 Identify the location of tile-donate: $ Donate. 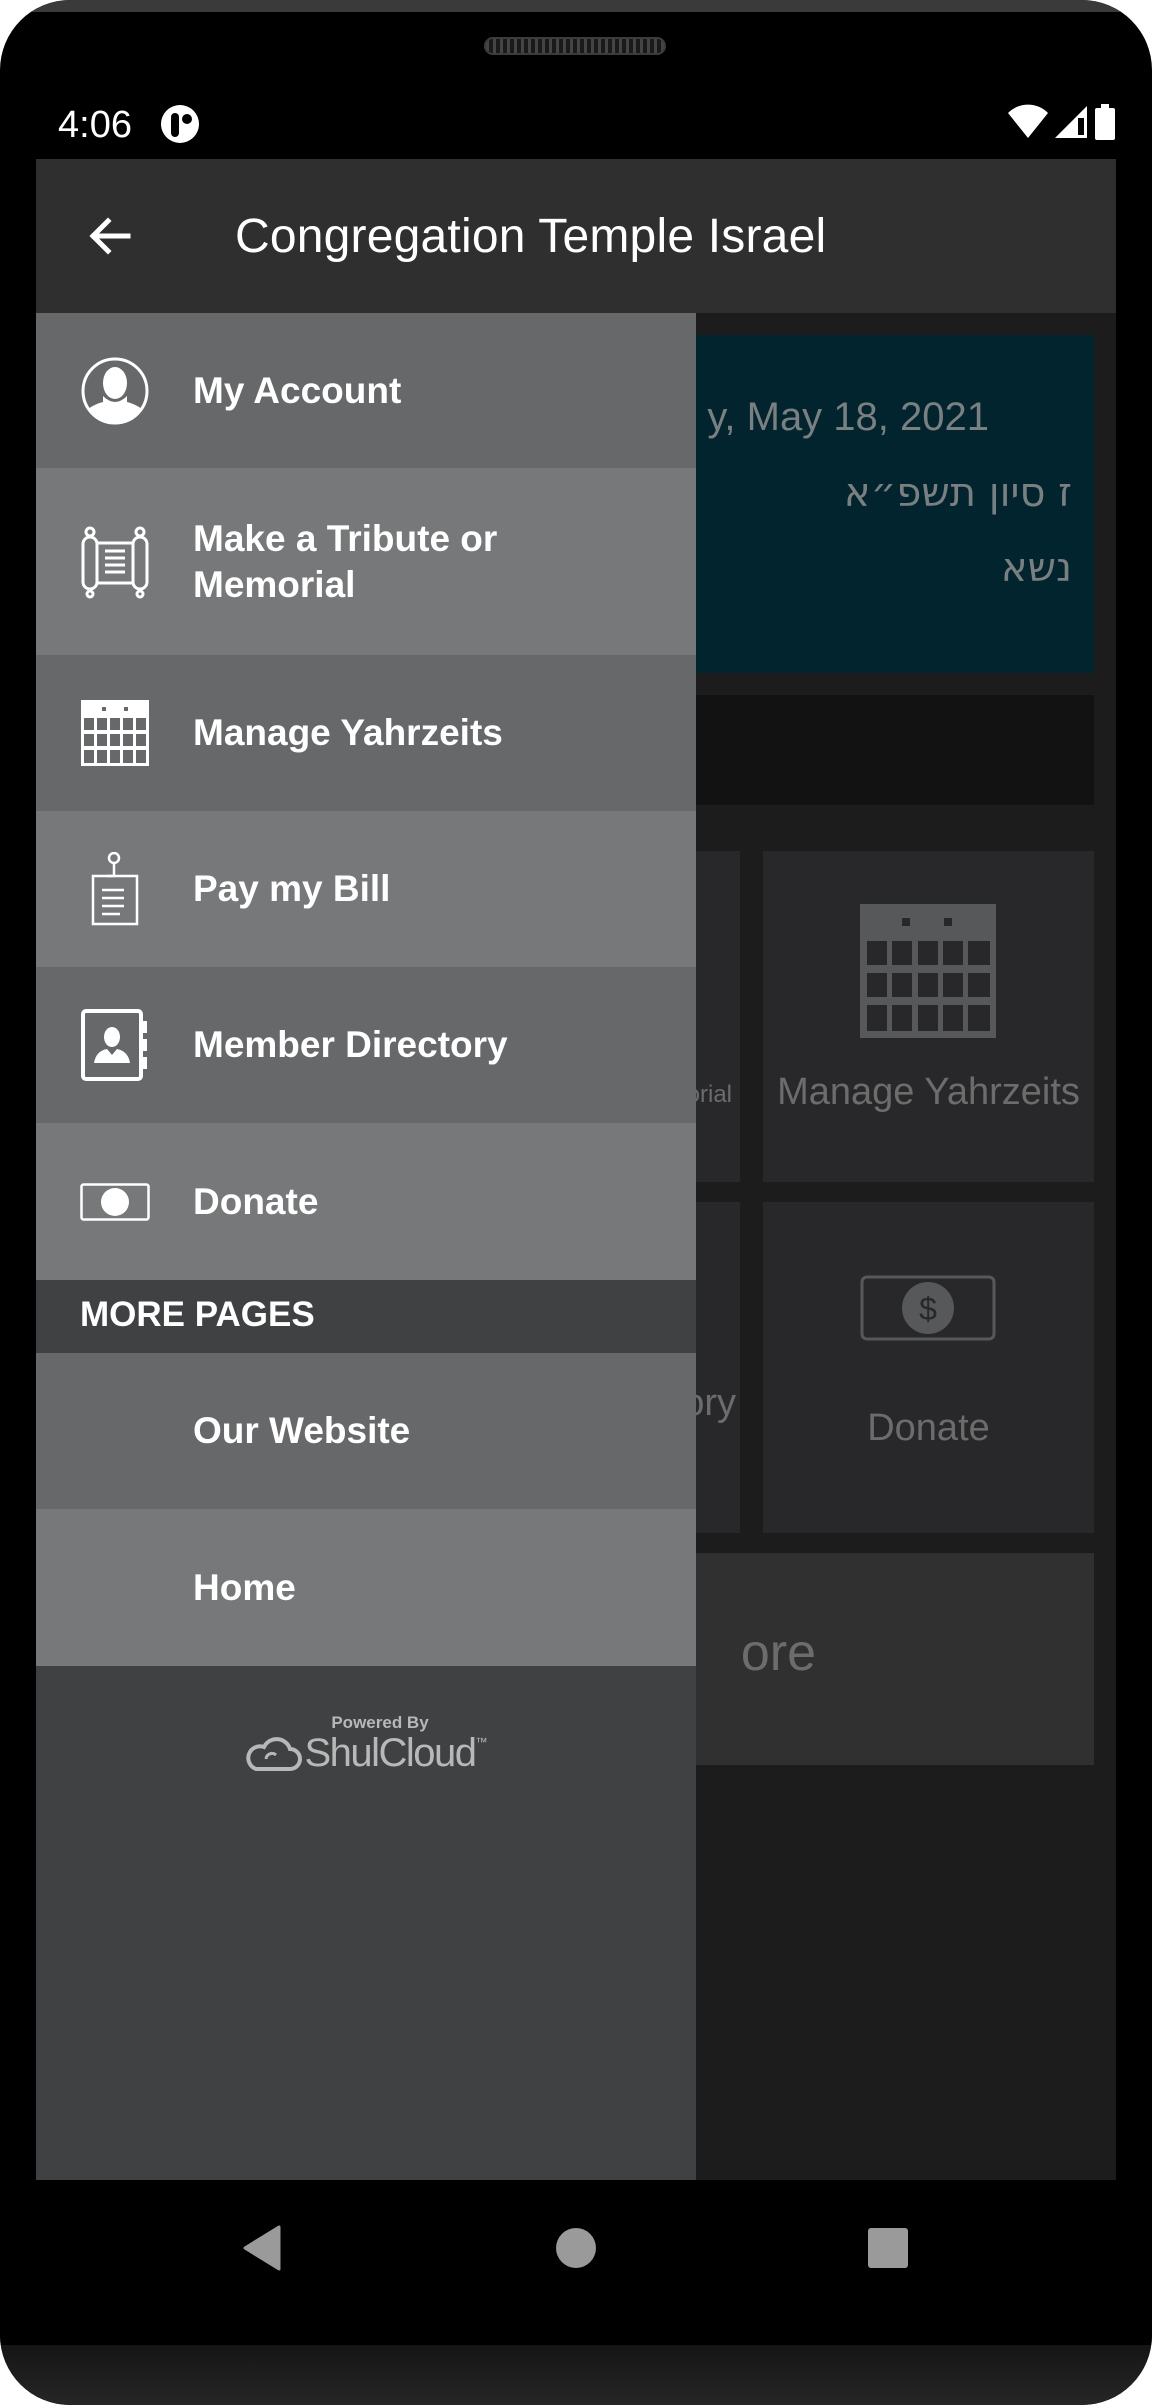
(928, 1367).